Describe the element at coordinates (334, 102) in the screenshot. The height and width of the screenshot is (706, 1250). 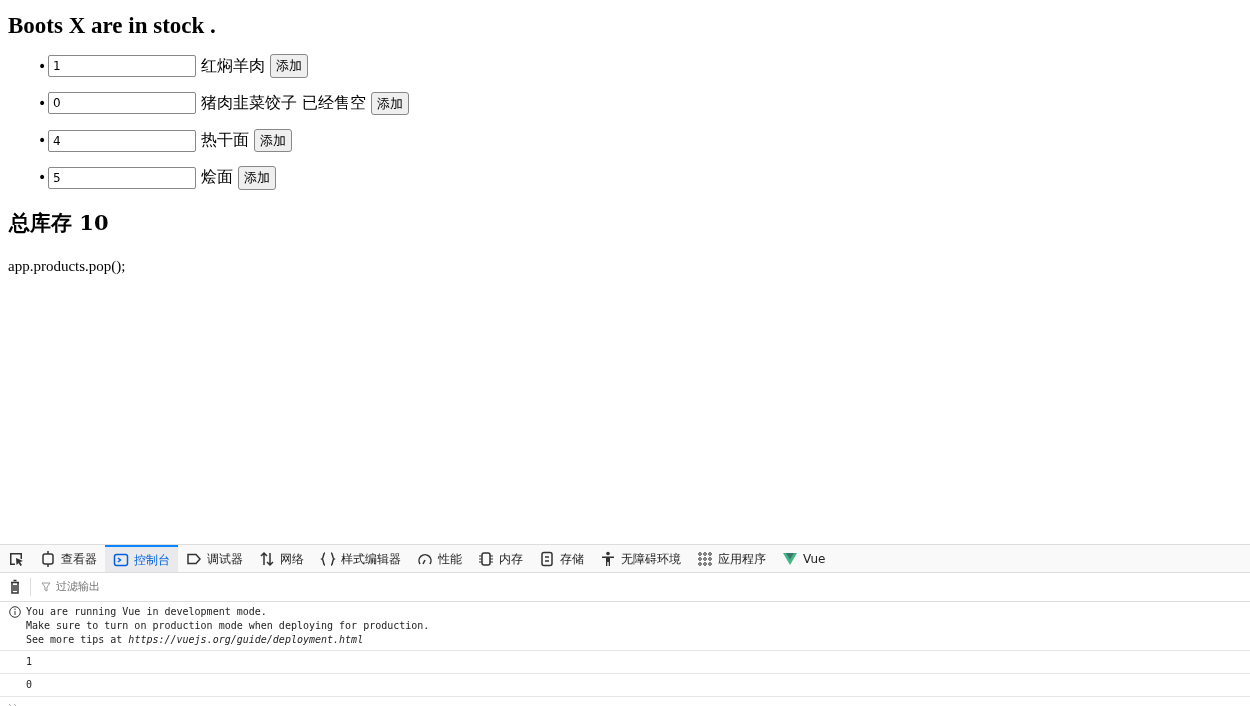
I see `sold-out-label: 已经售空` at that location.